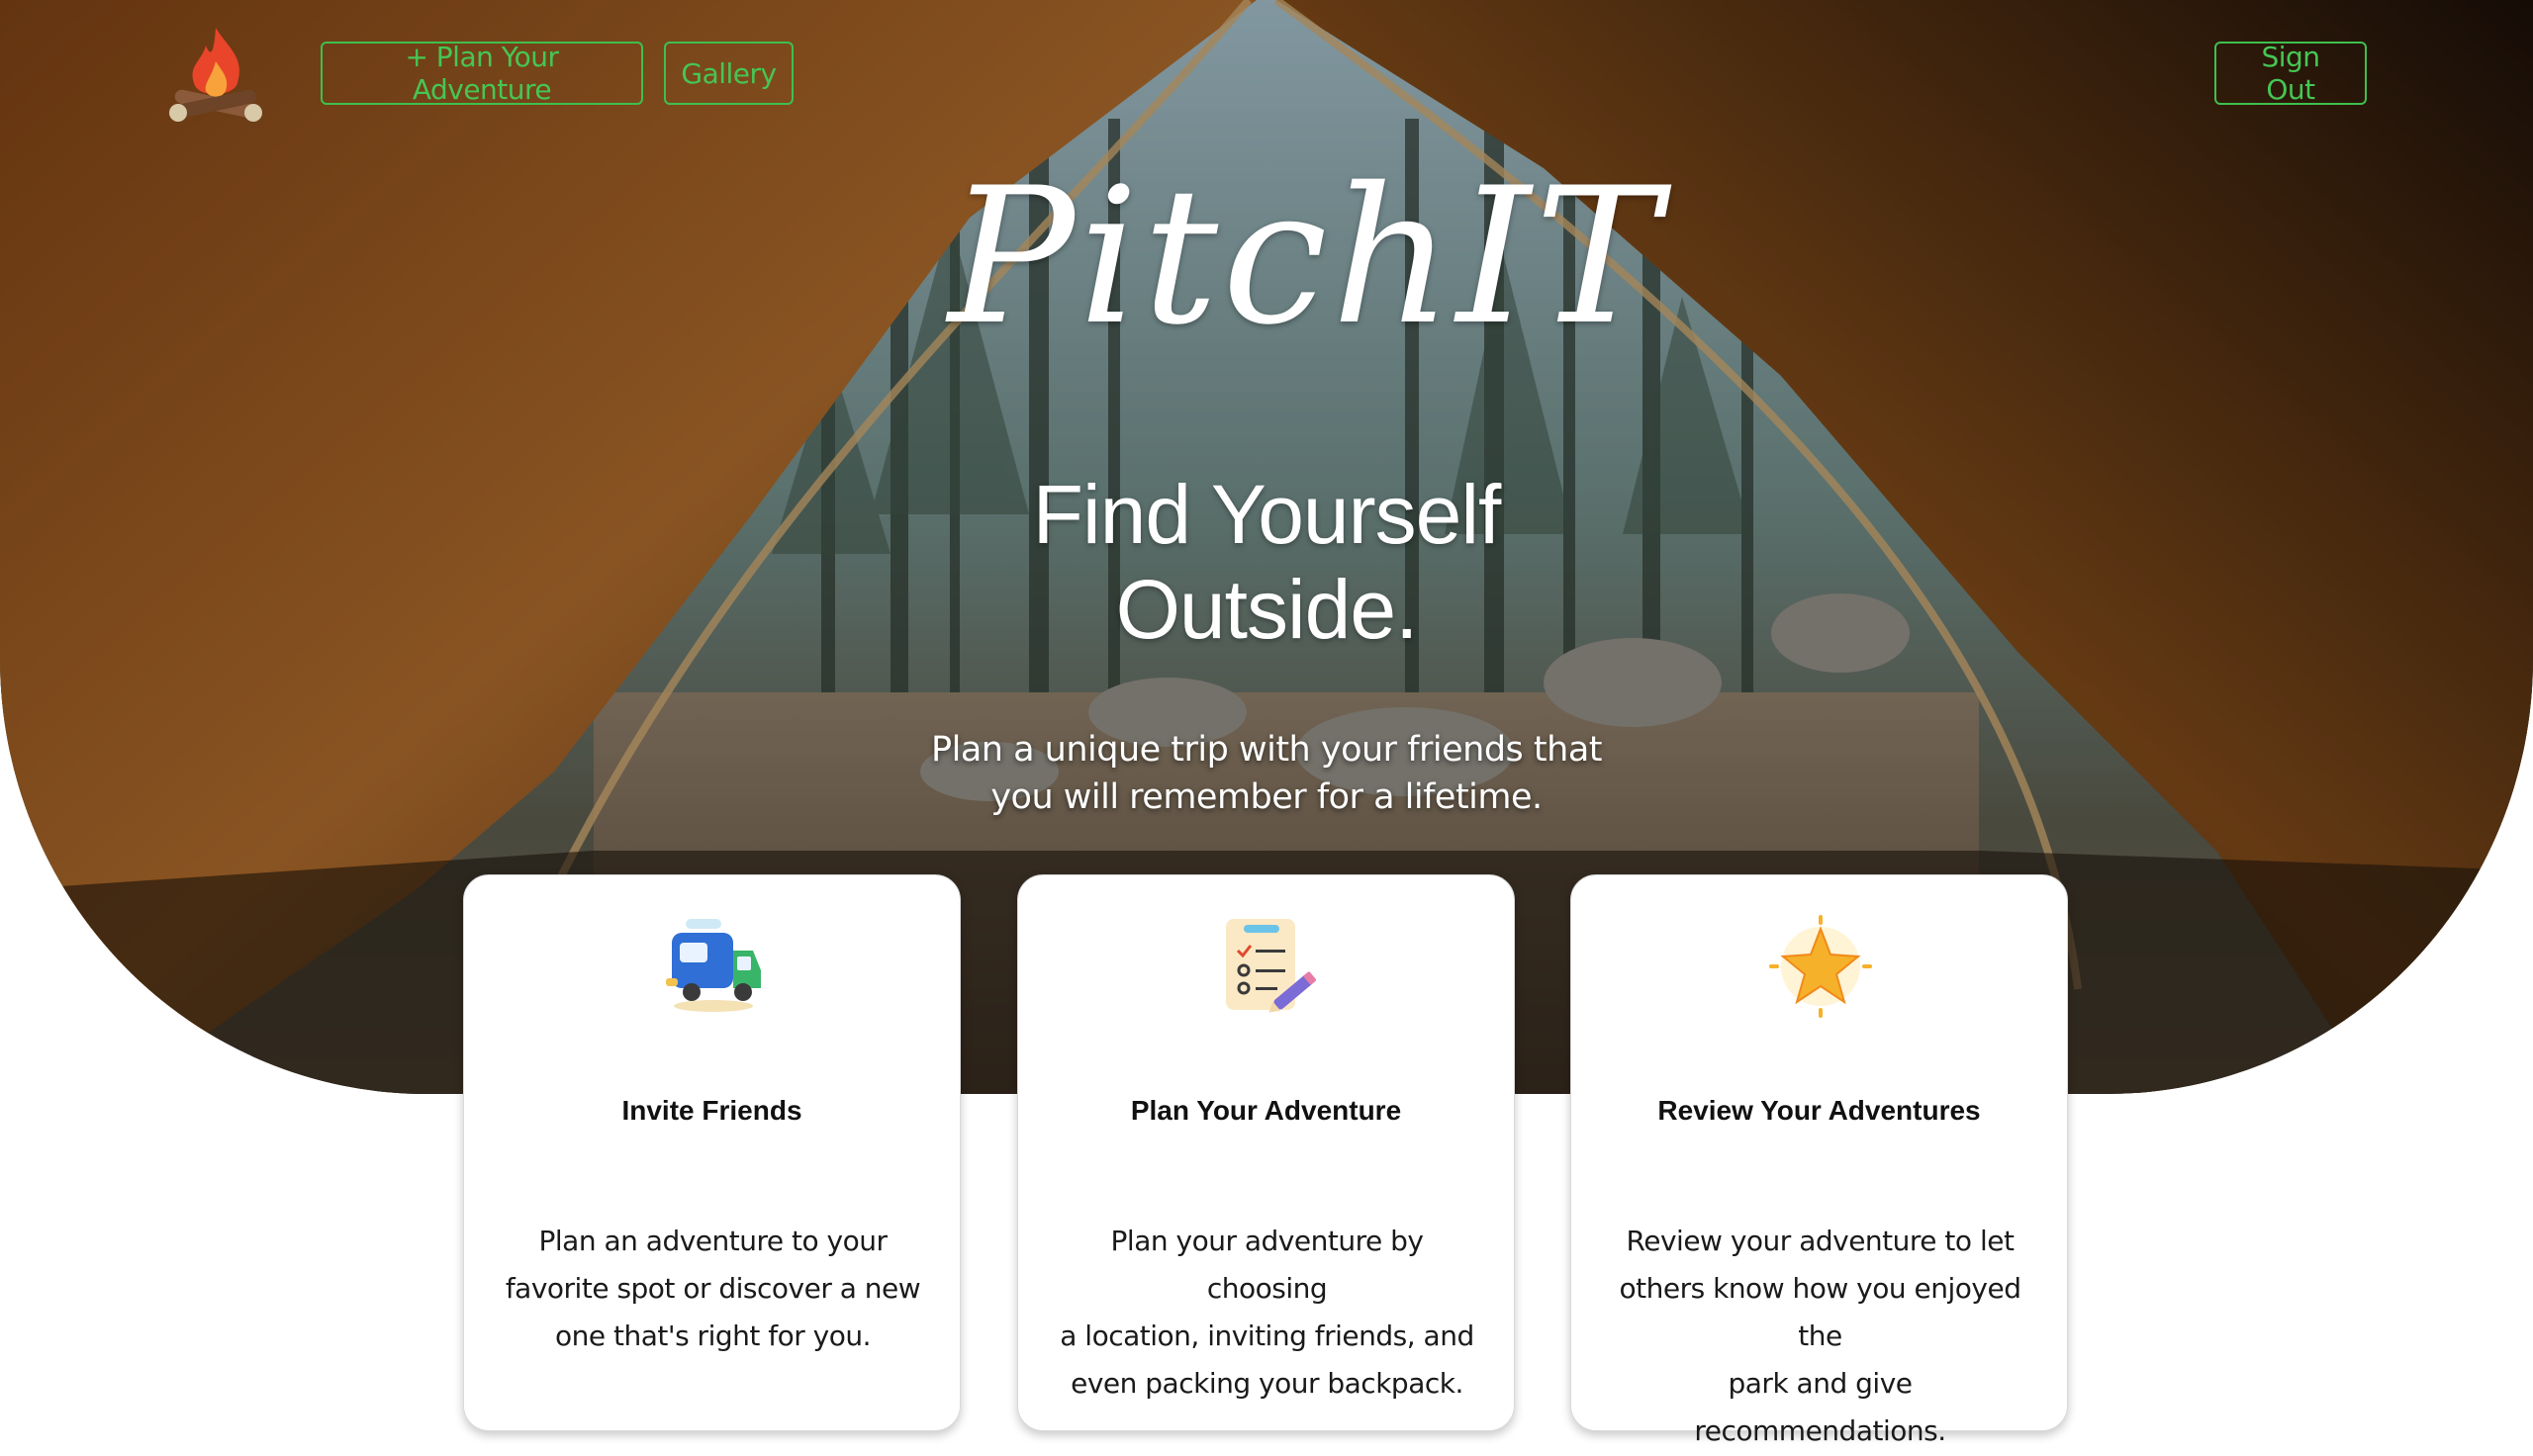  Describe the element at coordinates (1267, 609) in the screenshot. I see `hero-headline-line2: Outside.` at that location.